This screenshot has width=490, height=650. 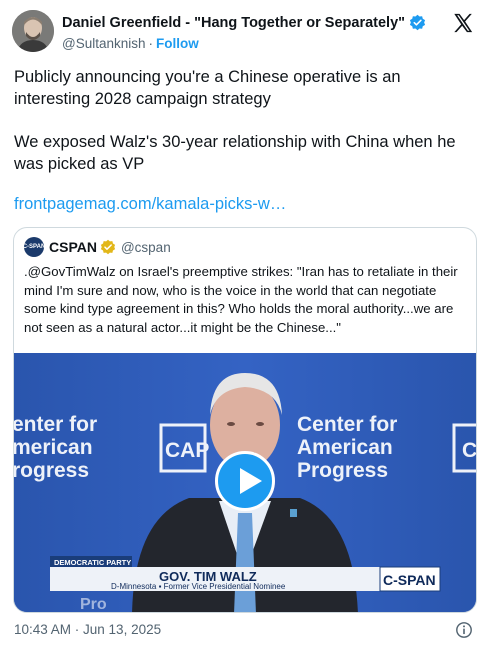 What do you see at coordinates (108, 247) in the screenshot?
I see `verified-badge-gold-icon` at bounding box center [108, 247].